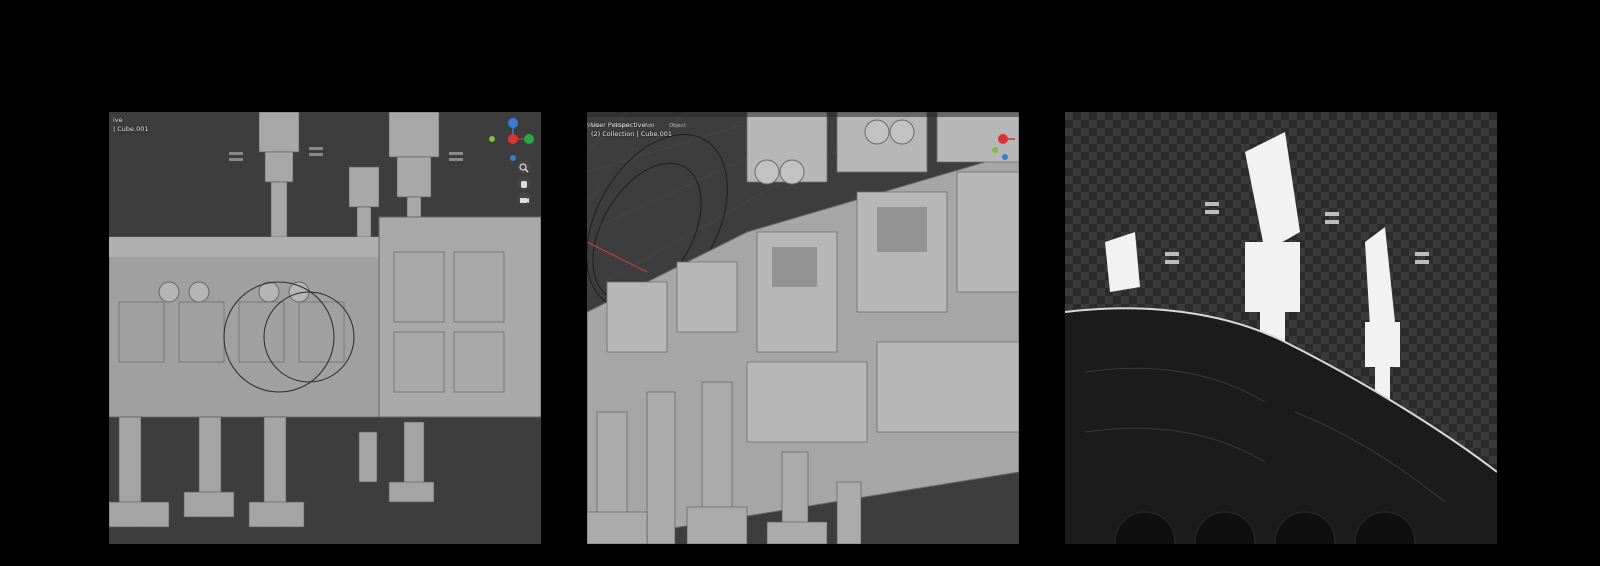  Describe the element at coordinates (118, 120) in the screenshot. I see `view-mode-label: ive` at that location.